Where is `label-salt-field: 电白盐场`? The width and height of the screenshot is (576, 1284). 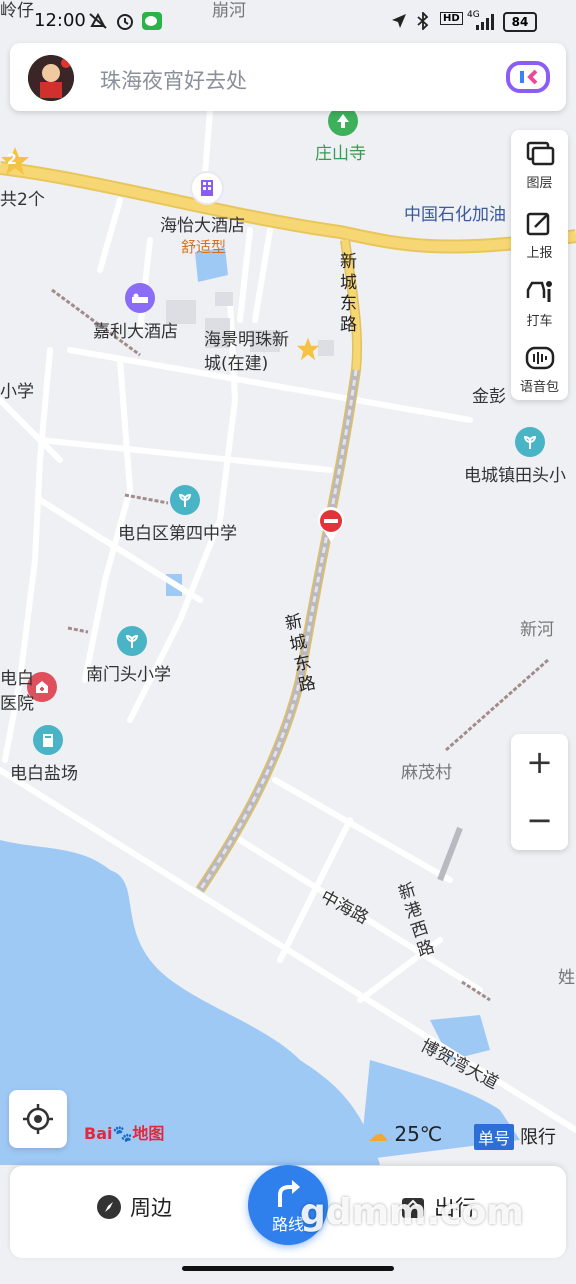 label-salt-field: 电白盐场 is located at coordinates (44, 774).